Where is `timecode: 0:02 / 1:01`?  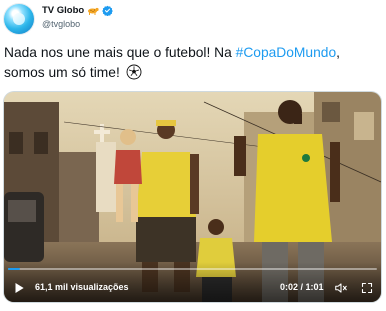 timecode: 0:02 / 1:01 is located at coordinates (302, 287).